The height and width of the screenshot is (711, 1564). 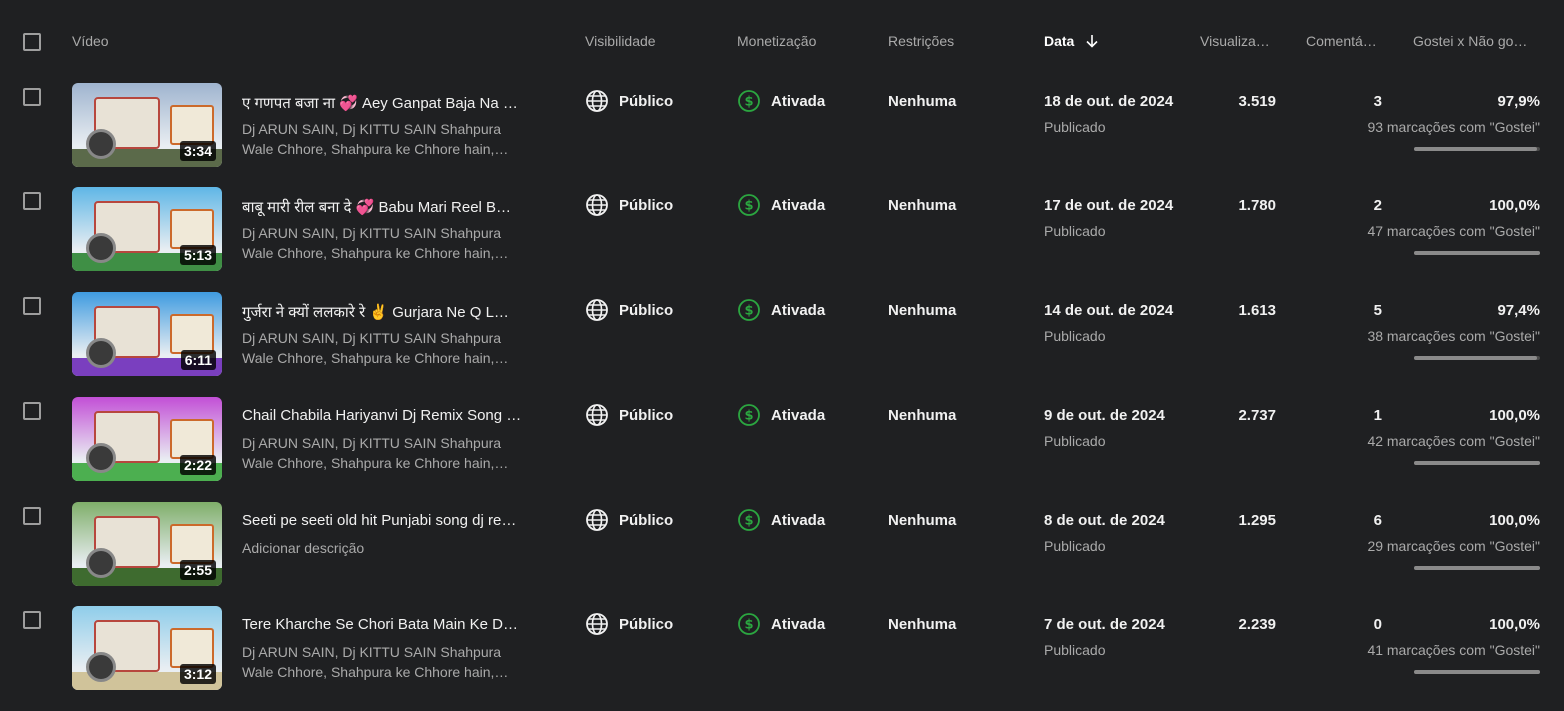 What do you see at coordinates (147, 125) in the screenshot?
I see `video-thumbnail: 3:34` at bounding box center [147, 125].